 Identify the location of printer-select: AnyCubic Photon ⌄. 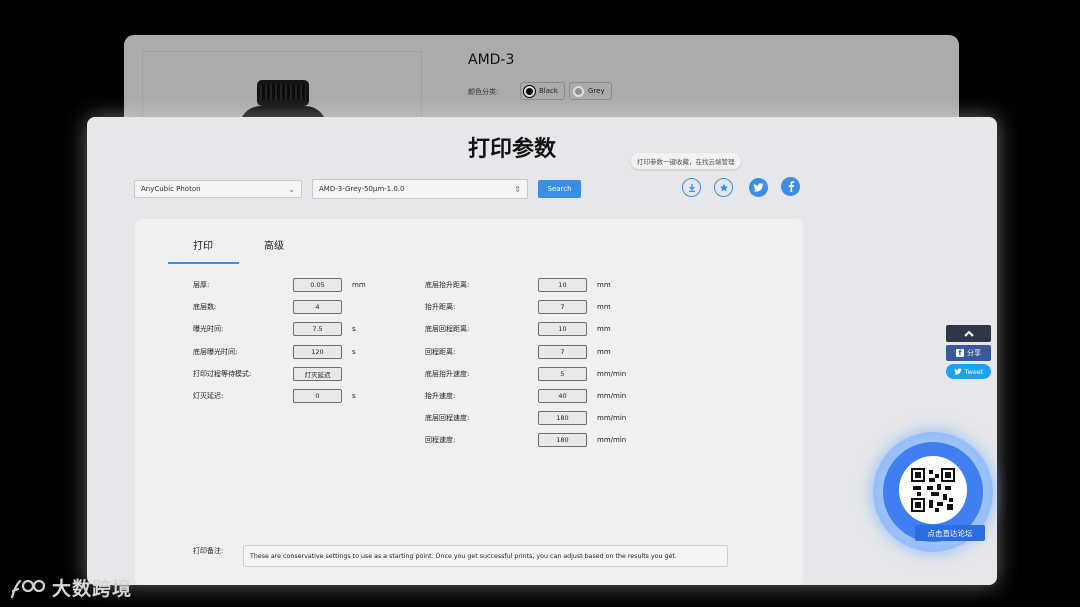
(218, 189).